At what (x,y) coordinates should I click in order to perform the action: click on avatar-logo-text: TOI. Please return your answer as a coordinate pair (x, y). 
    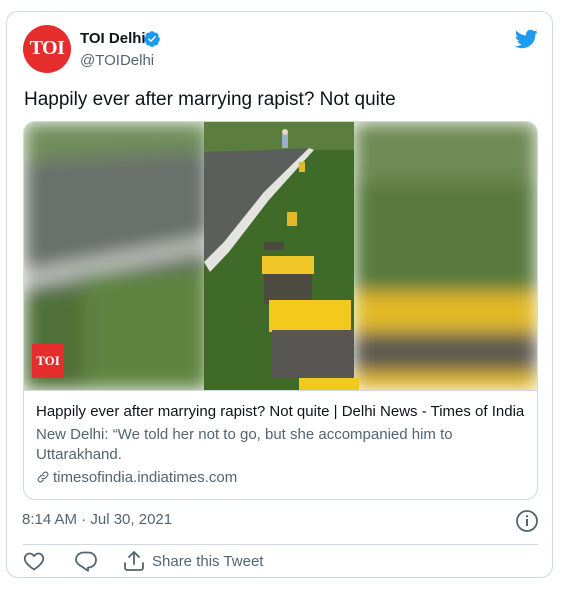
    Looking at the image, I should click on (47, 48).